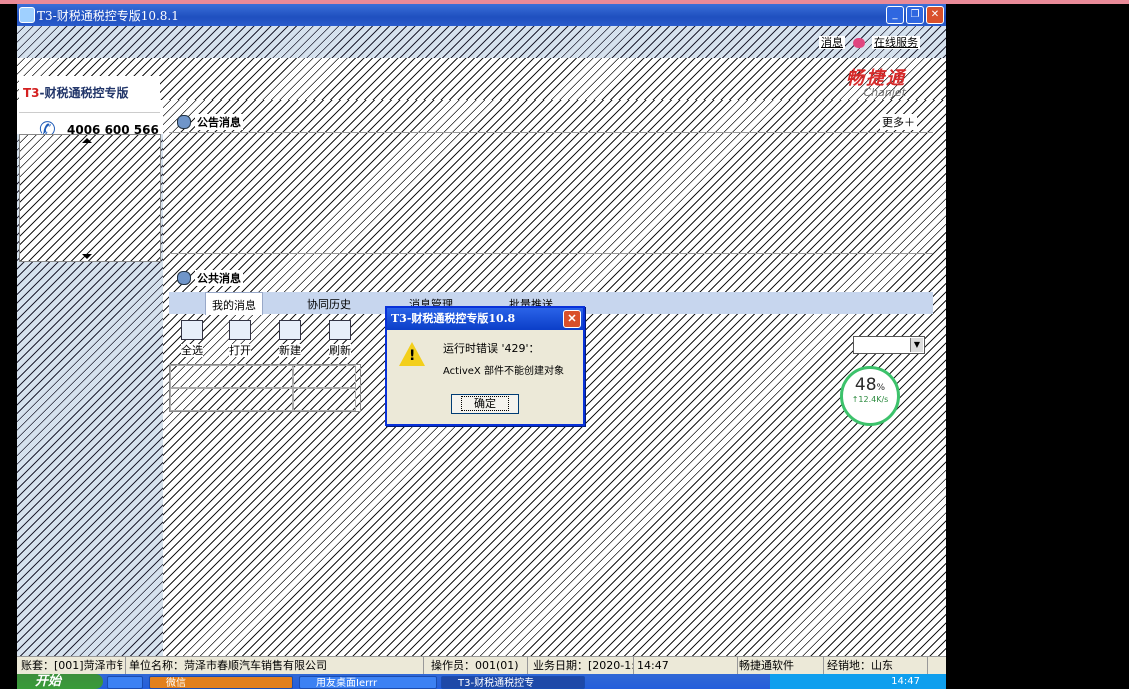 The image size is (1129, 689). What do you see at coordinates (869, 42) in the screenshot?
I see `nav-links: 消息 在线服务` at bounding box center [869, 42].